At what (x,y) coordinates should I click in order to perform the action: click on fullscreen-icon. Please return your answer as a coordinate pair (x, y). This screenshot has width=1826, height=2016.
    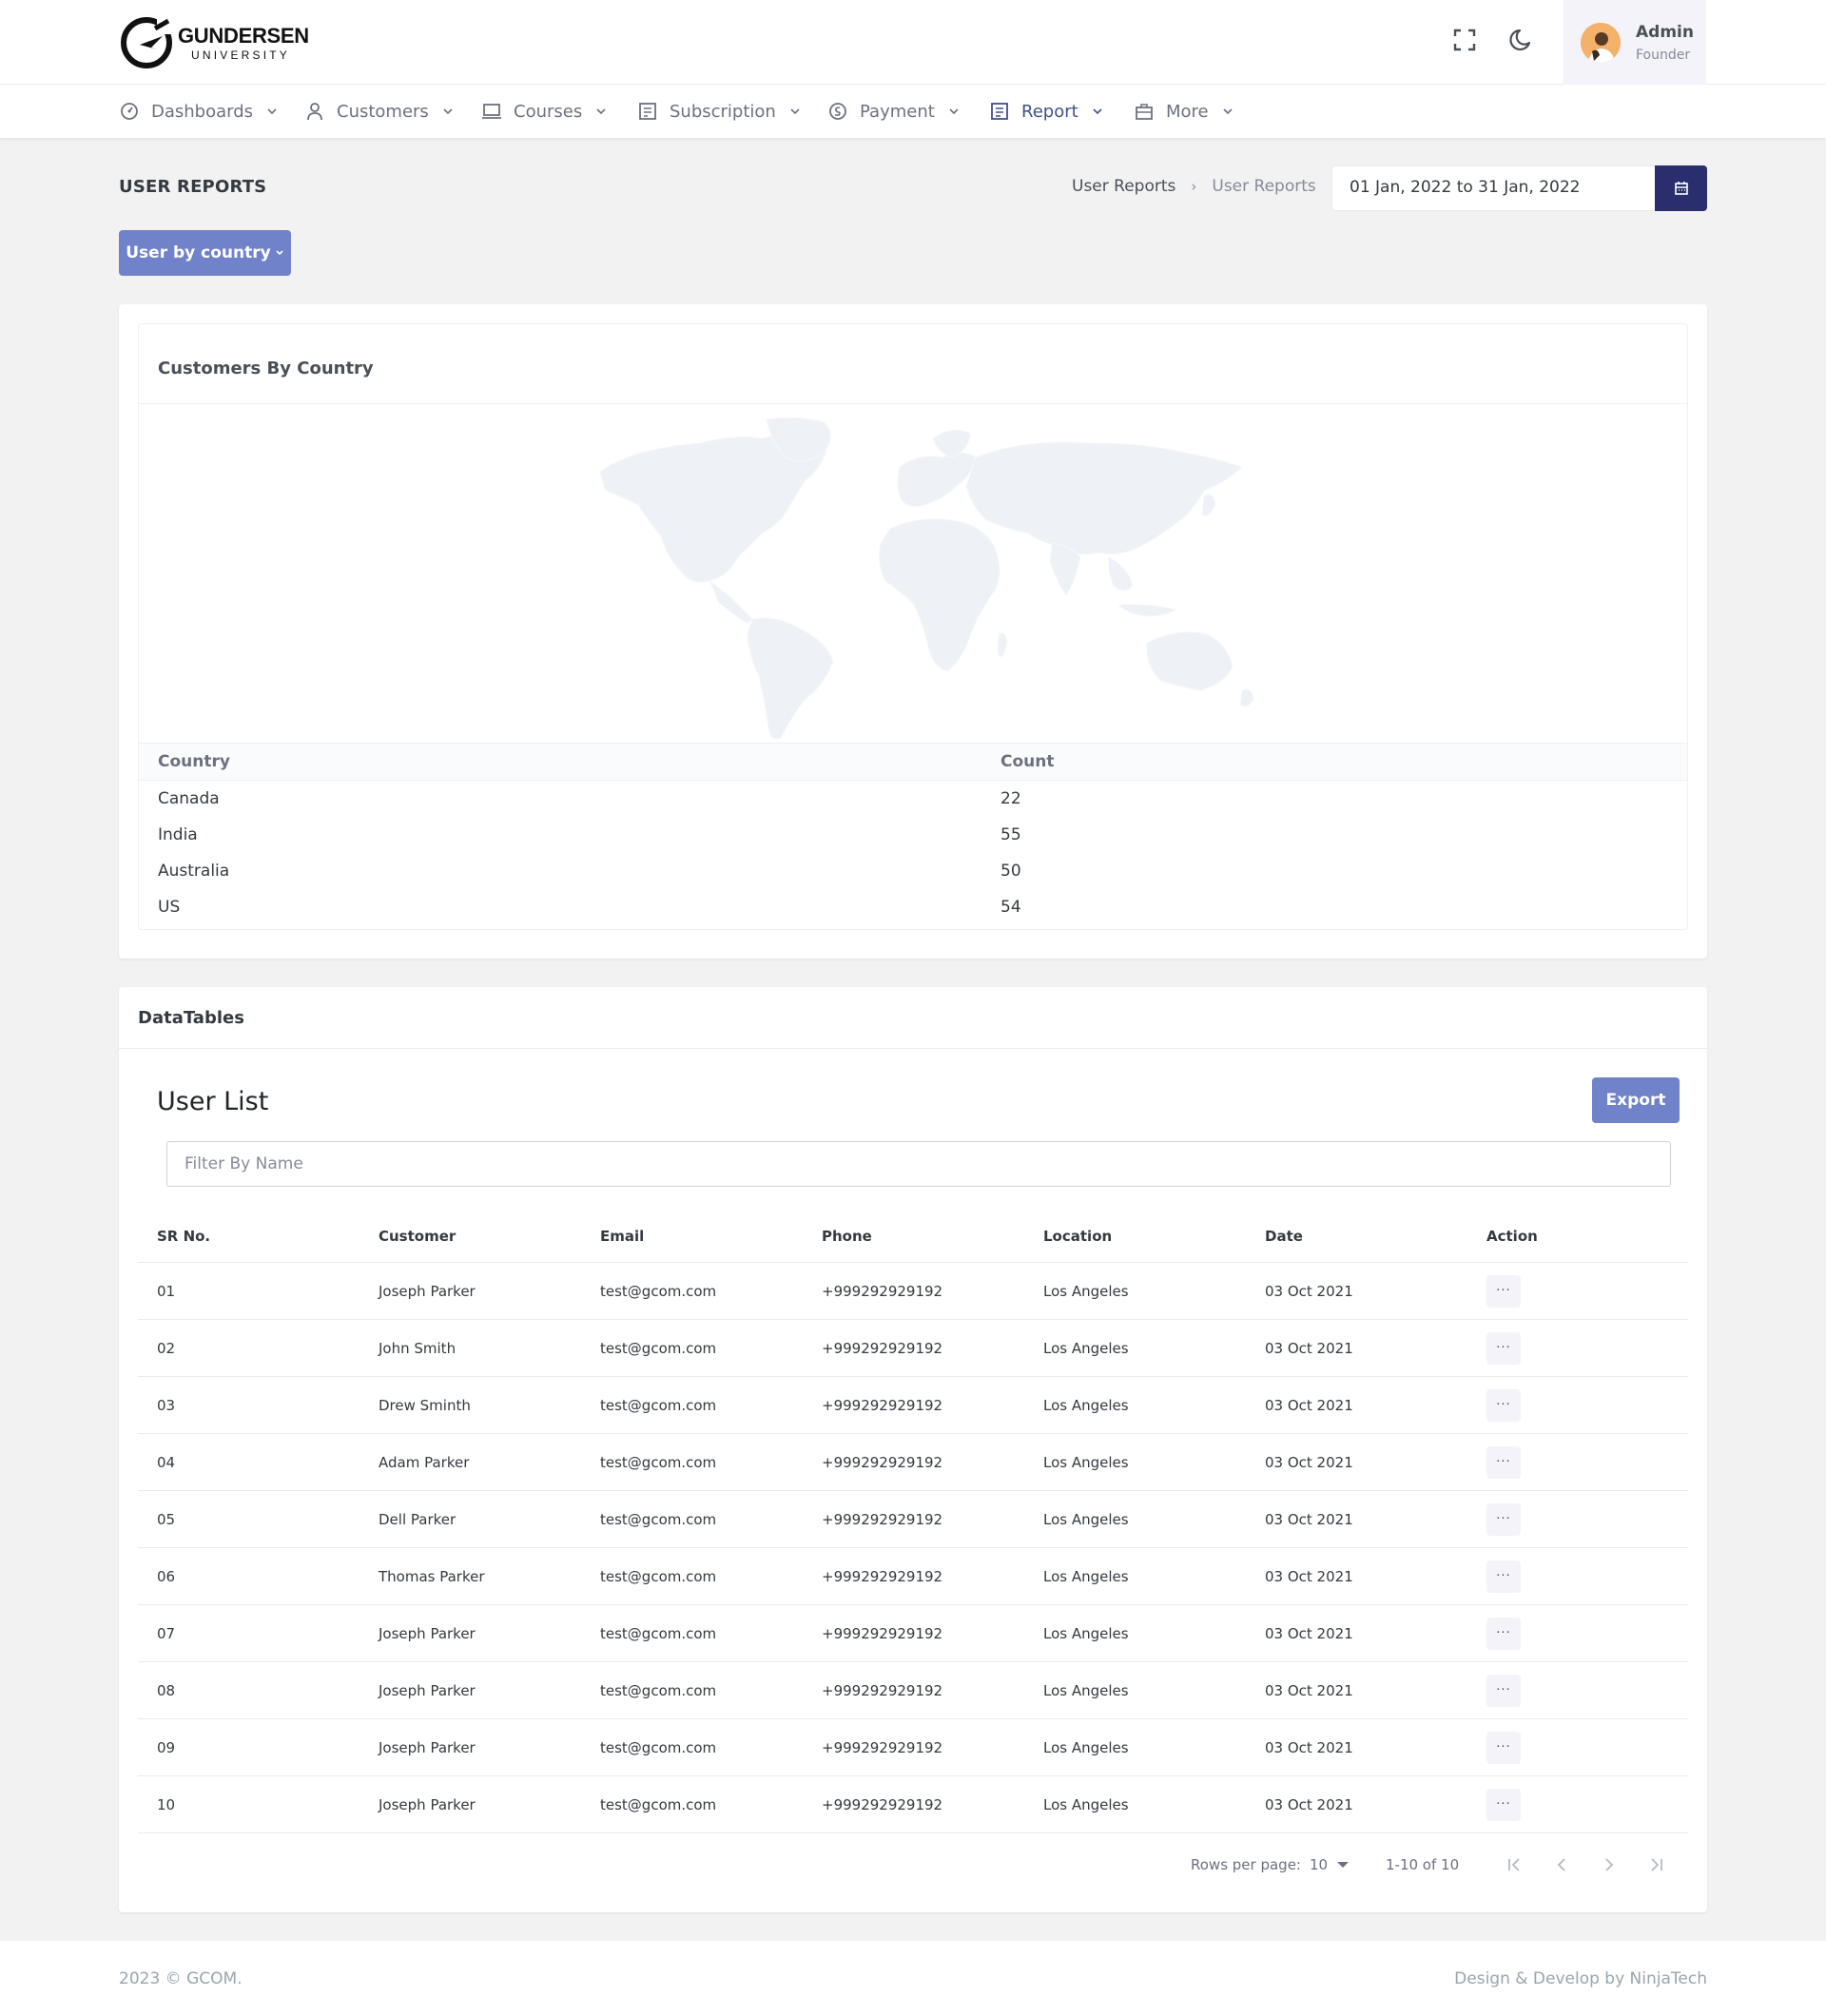
    Looking at the image, I should click on (1464, 40).